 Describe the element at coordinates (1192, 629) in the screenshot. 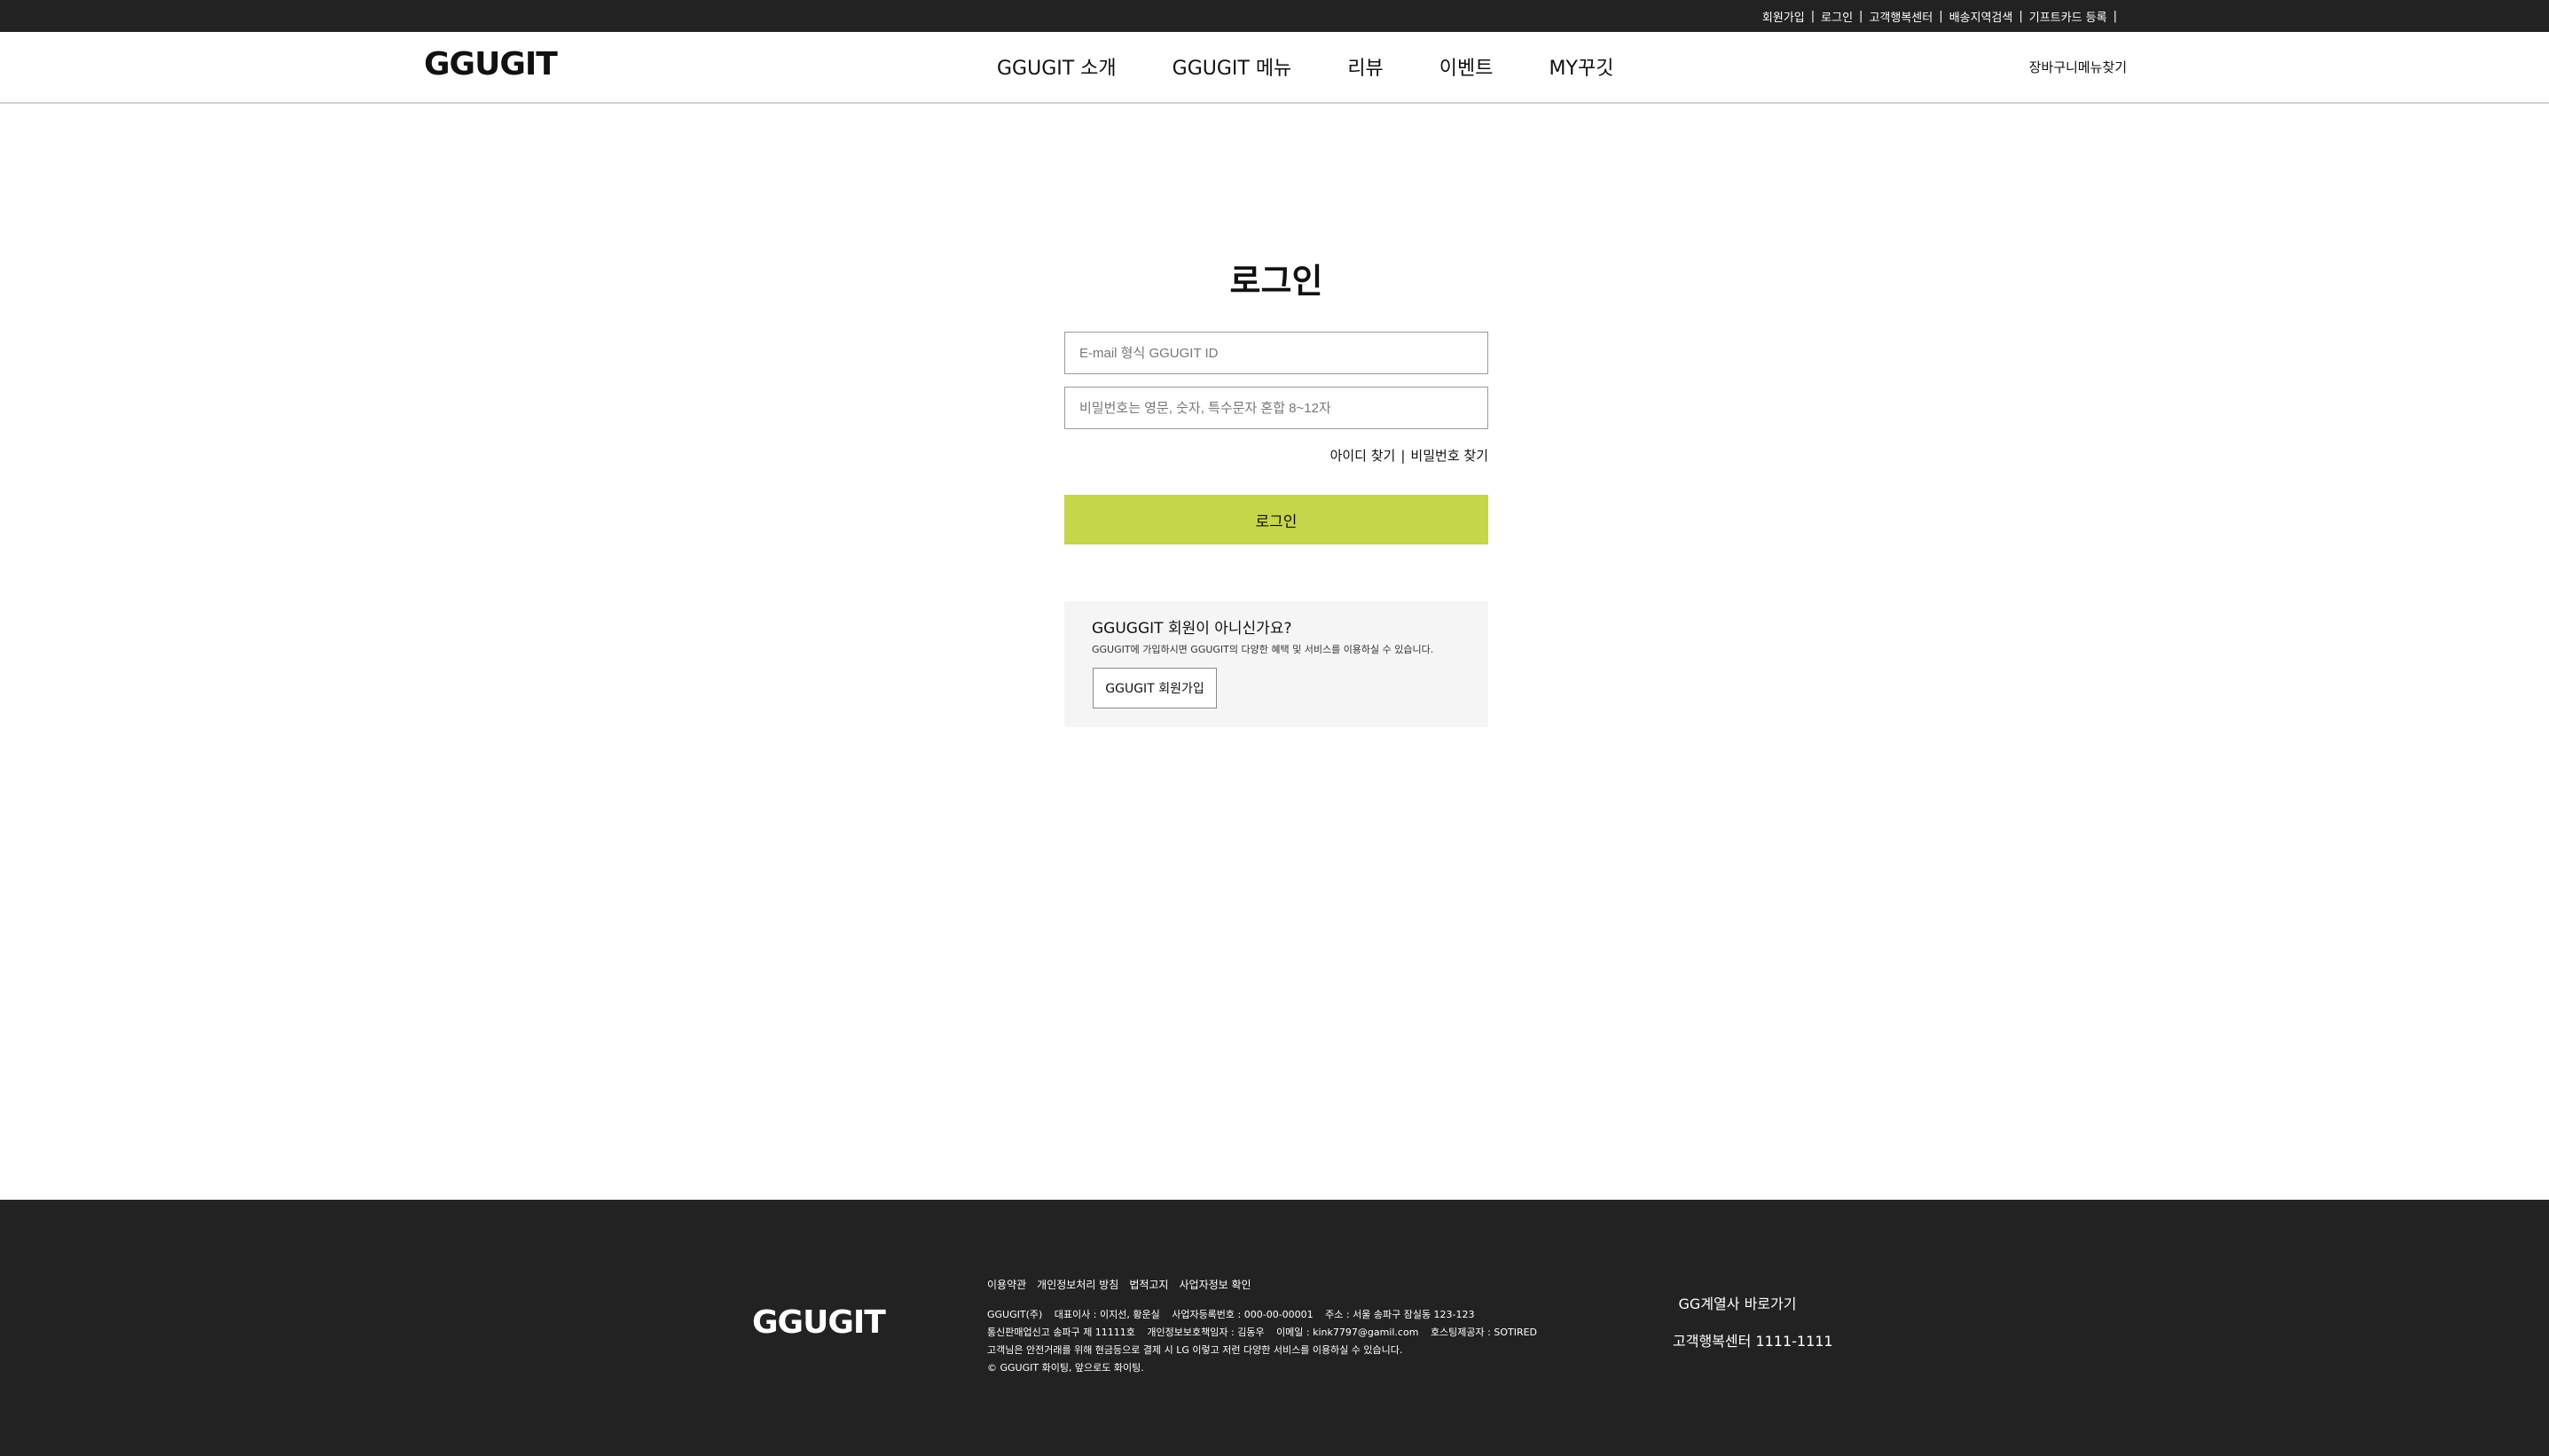

I see `signup-title: GGUGGIT 회원이 아니신가요?` at that location.